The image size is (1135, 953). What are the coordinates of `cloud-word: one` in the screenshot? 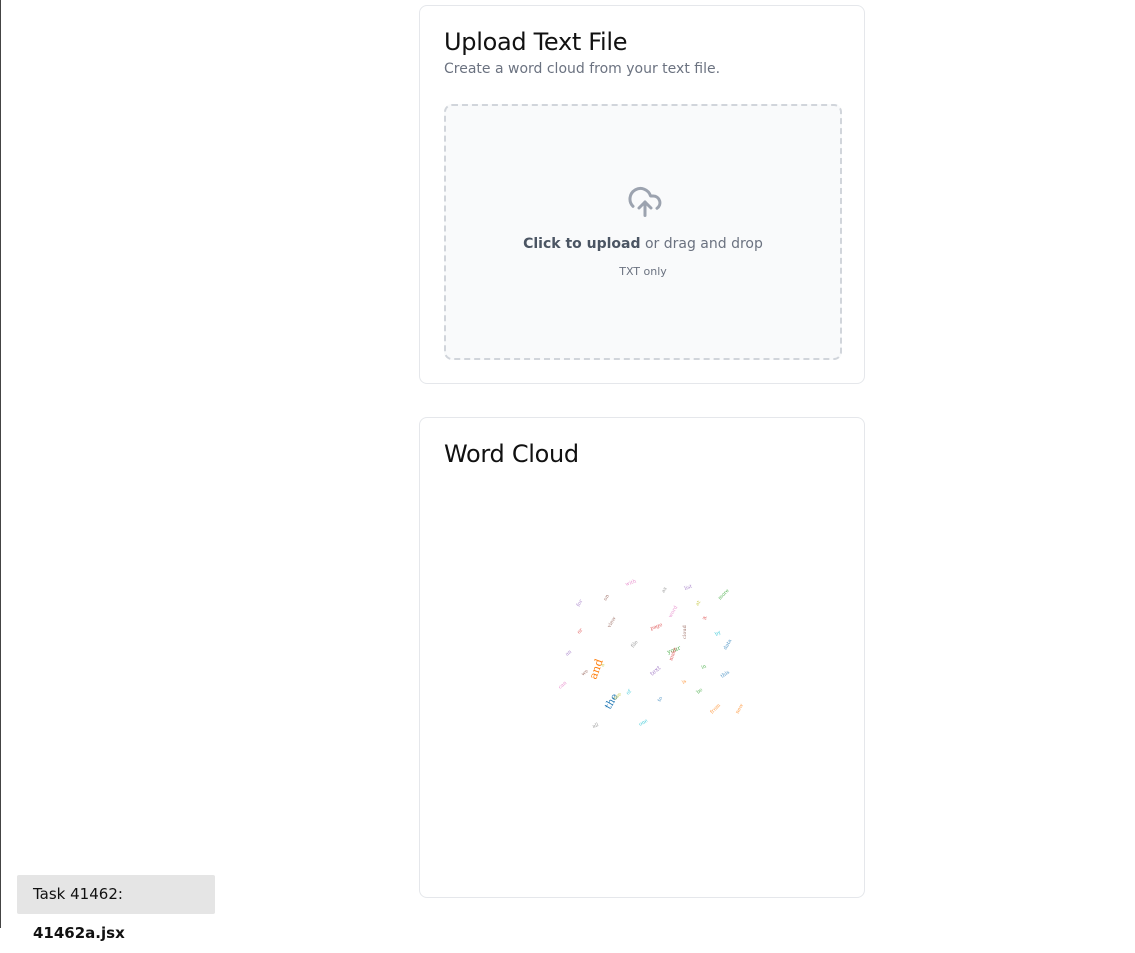 It's located at (643, 723).